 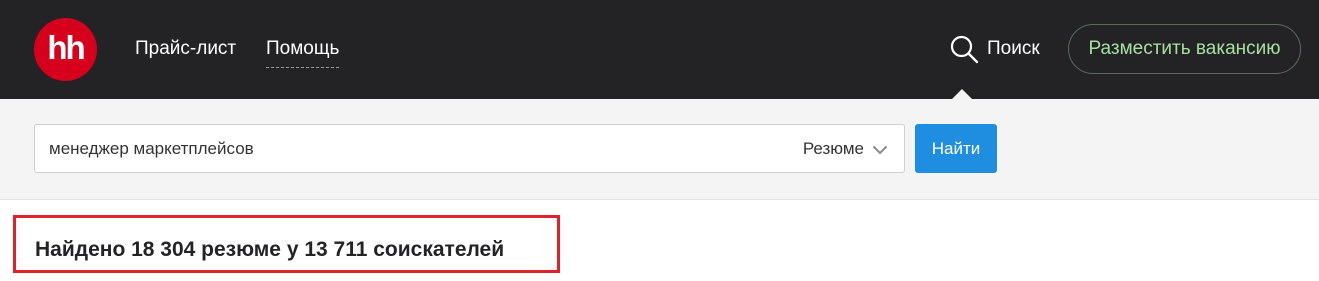 What do you see at coordinates (369, 149) in the screenshot?
I see `search-input` at bounding box center [369, 149].